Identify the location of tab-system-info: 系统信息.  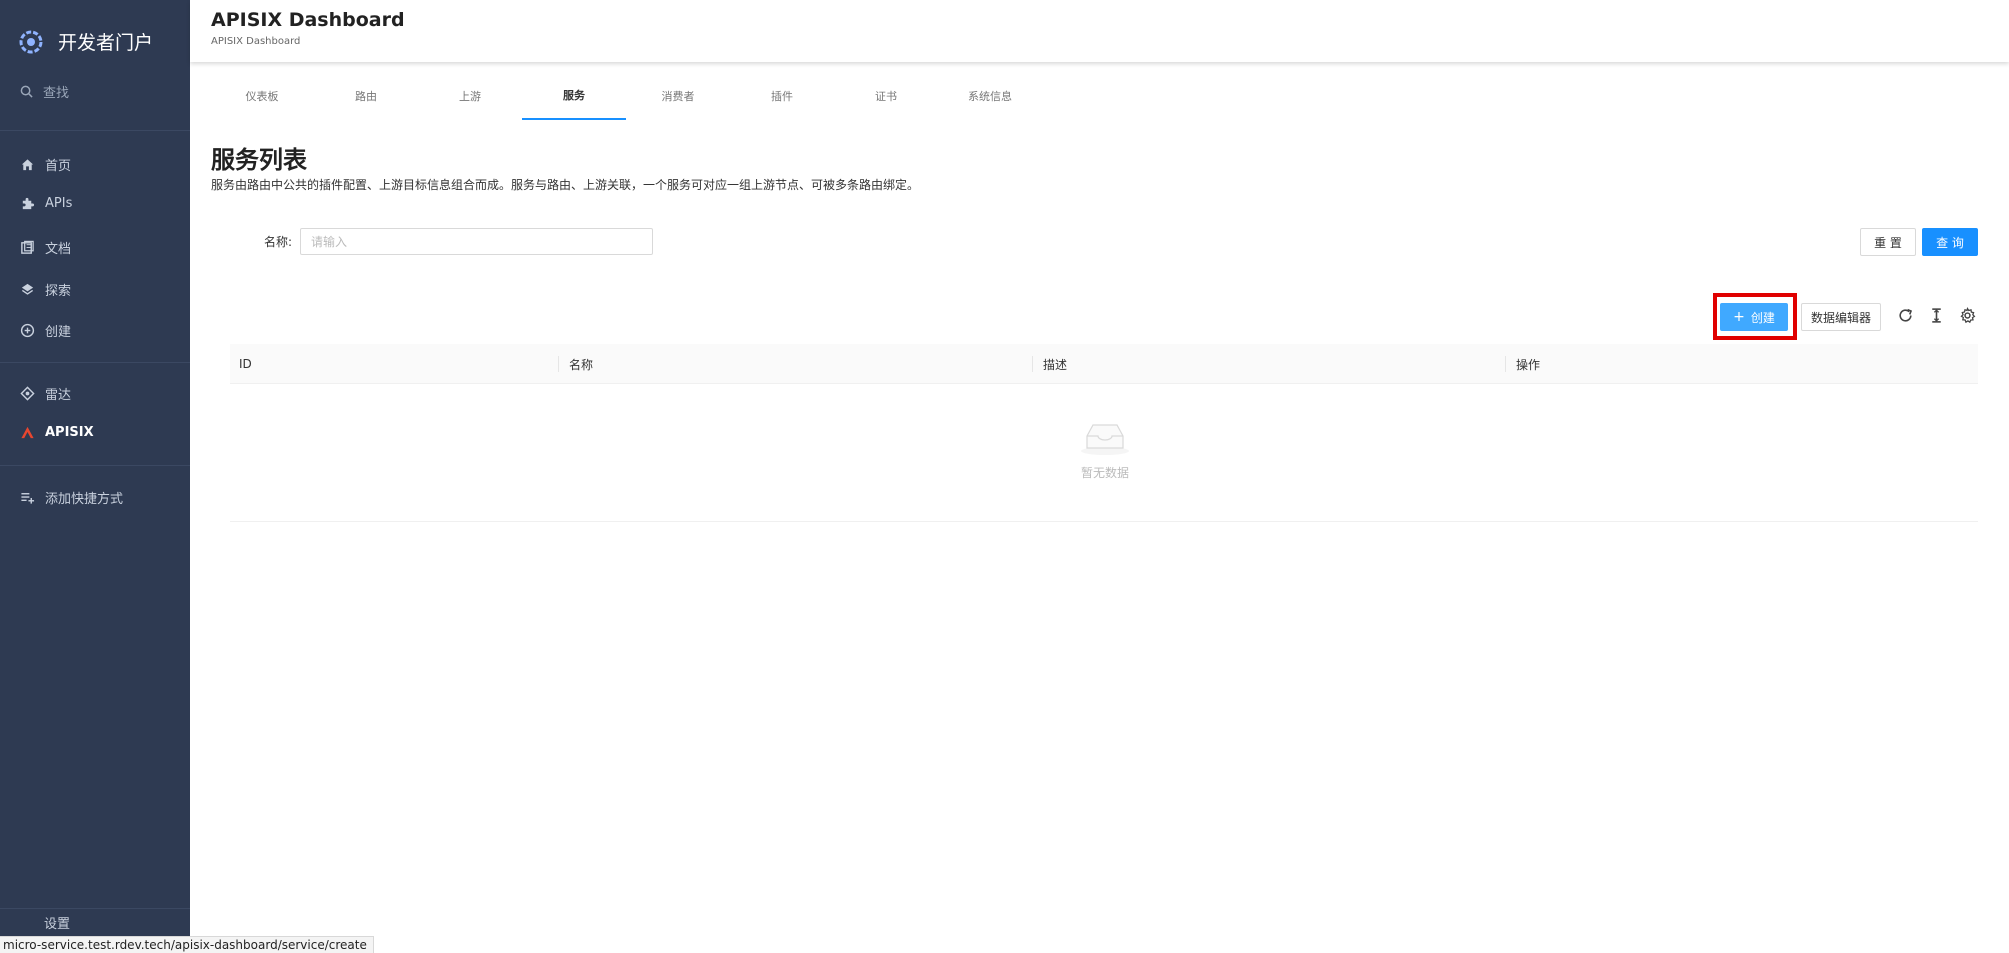
(990, 96).